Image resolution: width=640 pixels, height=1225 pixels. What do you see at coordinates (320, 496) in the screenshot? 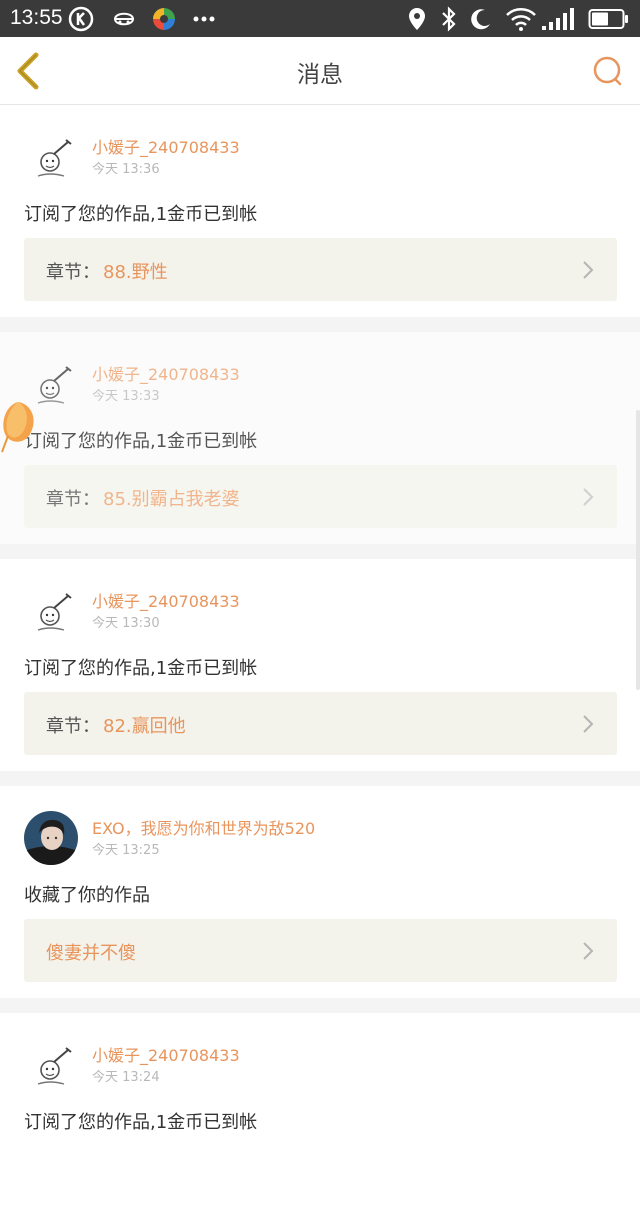
I see `work-link: 章节： 85.别霸占我老婆` at bounding box center [320, 496].